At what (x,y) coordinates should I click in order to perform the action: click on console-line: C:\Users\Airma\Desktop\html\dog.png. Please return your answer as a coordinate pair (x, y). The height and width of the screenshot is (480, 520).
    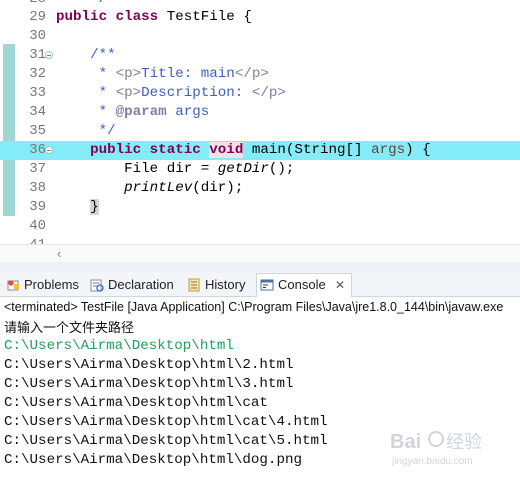
    Looking at the image, I should click on (153, 460).